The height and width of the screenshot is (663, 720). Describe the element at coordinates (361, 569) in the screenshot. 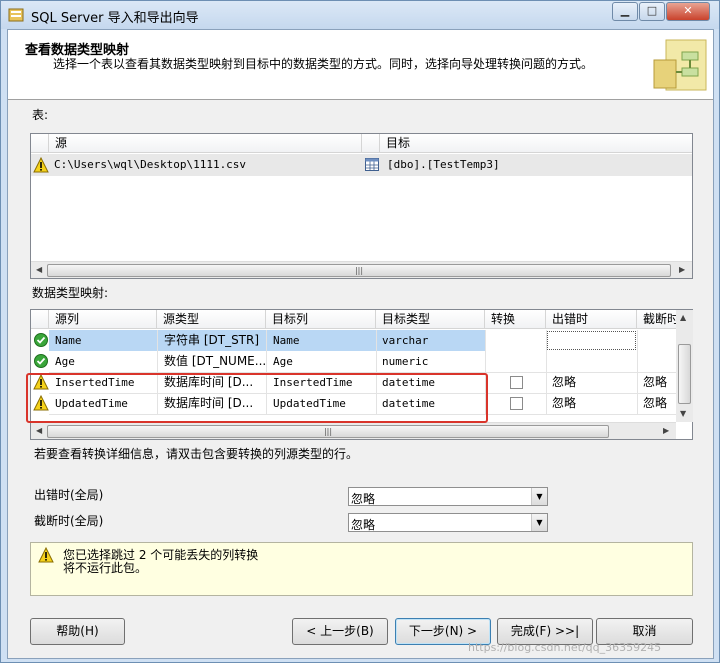

I see `message-box: 您已选择跳过 2 个可能丢失的列转换 将不运行此包。` at that location.